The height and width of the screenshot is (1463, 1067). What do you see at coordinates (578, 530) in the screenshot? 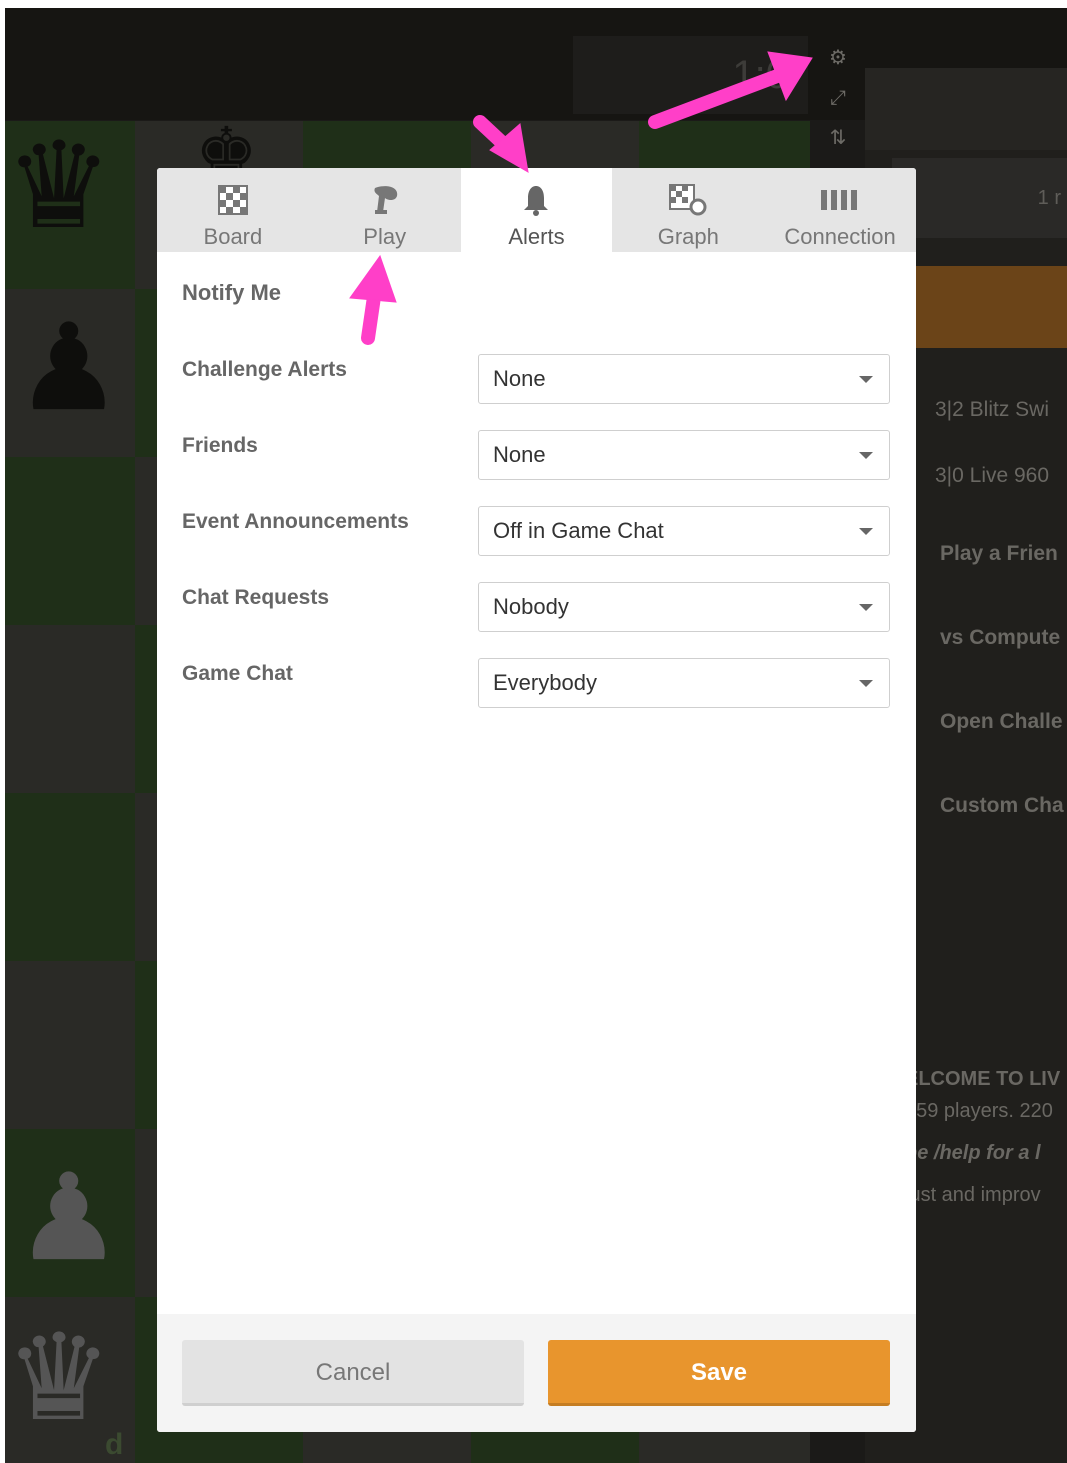
I see `select-value: Off in Game Chat` at bounding box center [578, 530].